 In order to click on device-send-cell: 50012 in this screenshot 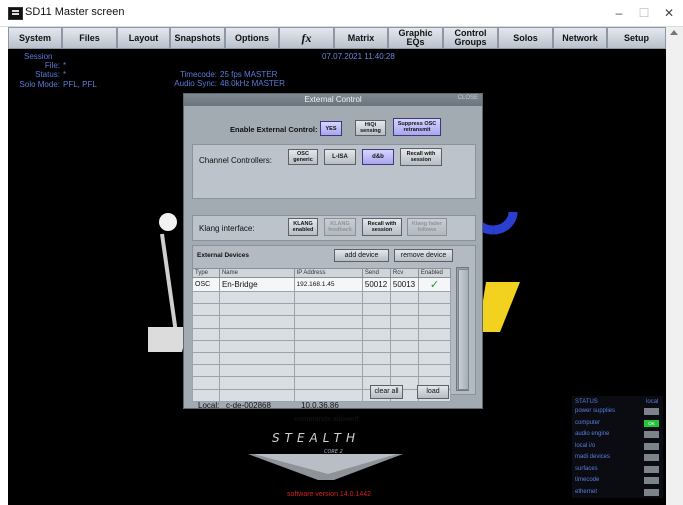, I will do `click(376, 284)`.